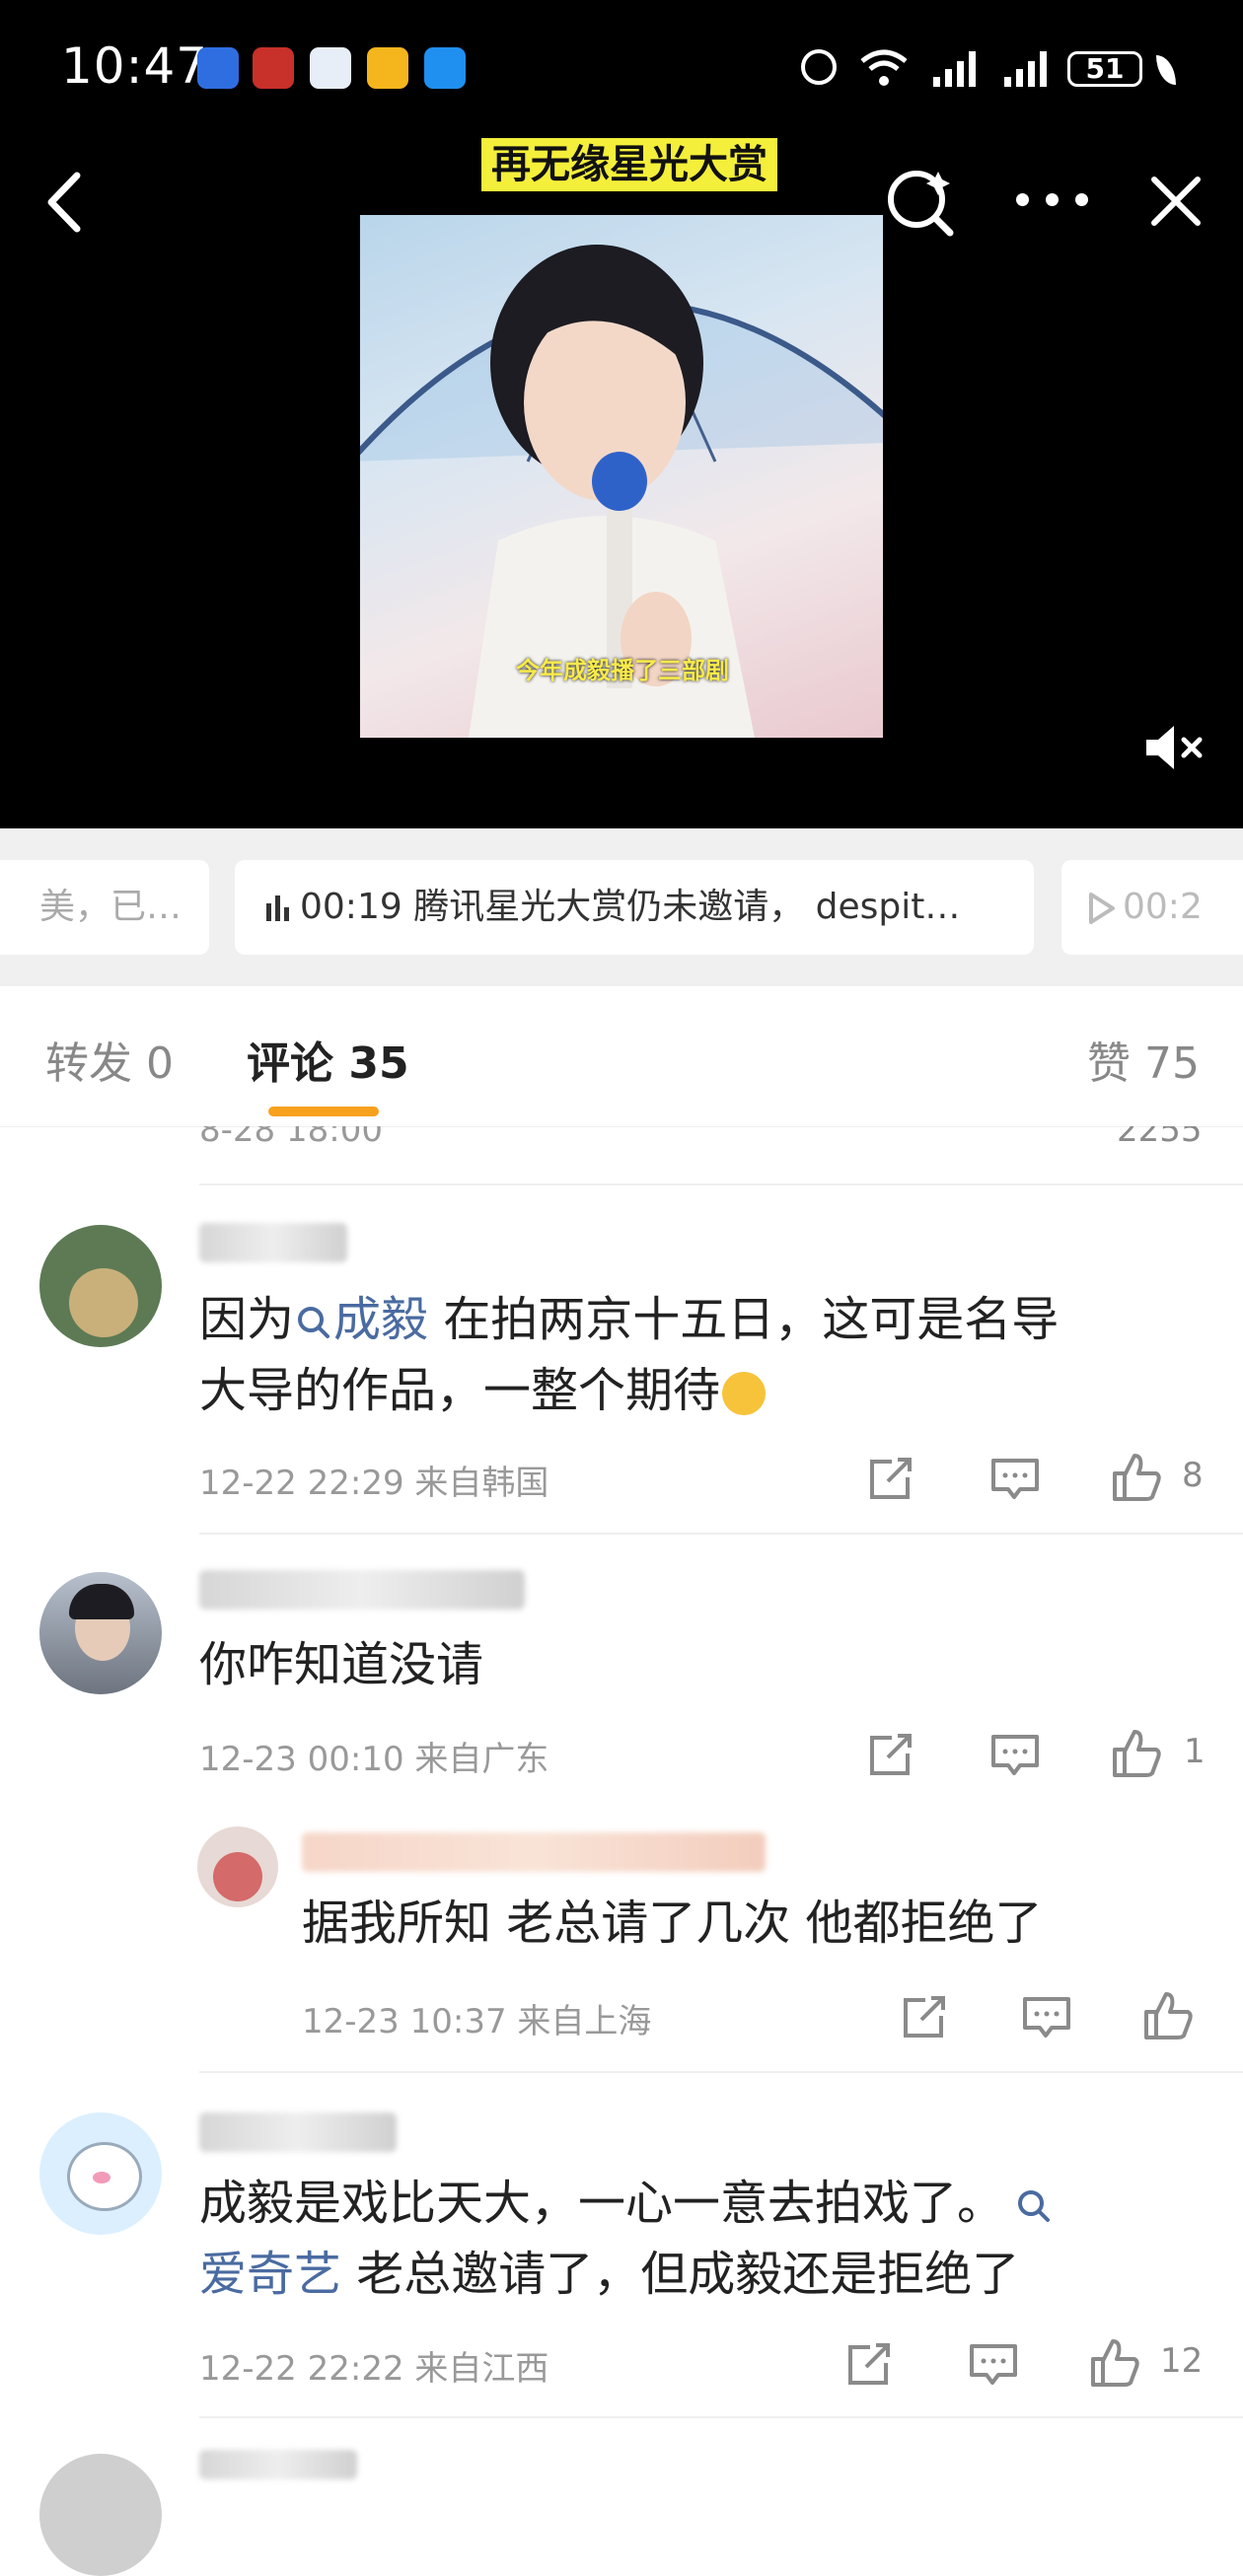 Image resolution: width=1243 pixels, height=2576 pixels. What do you see at coordinates (1163, 907) in the screenshot?
I see `audio-segment-right-time: 00:2` at bounding box center [1163, 907].